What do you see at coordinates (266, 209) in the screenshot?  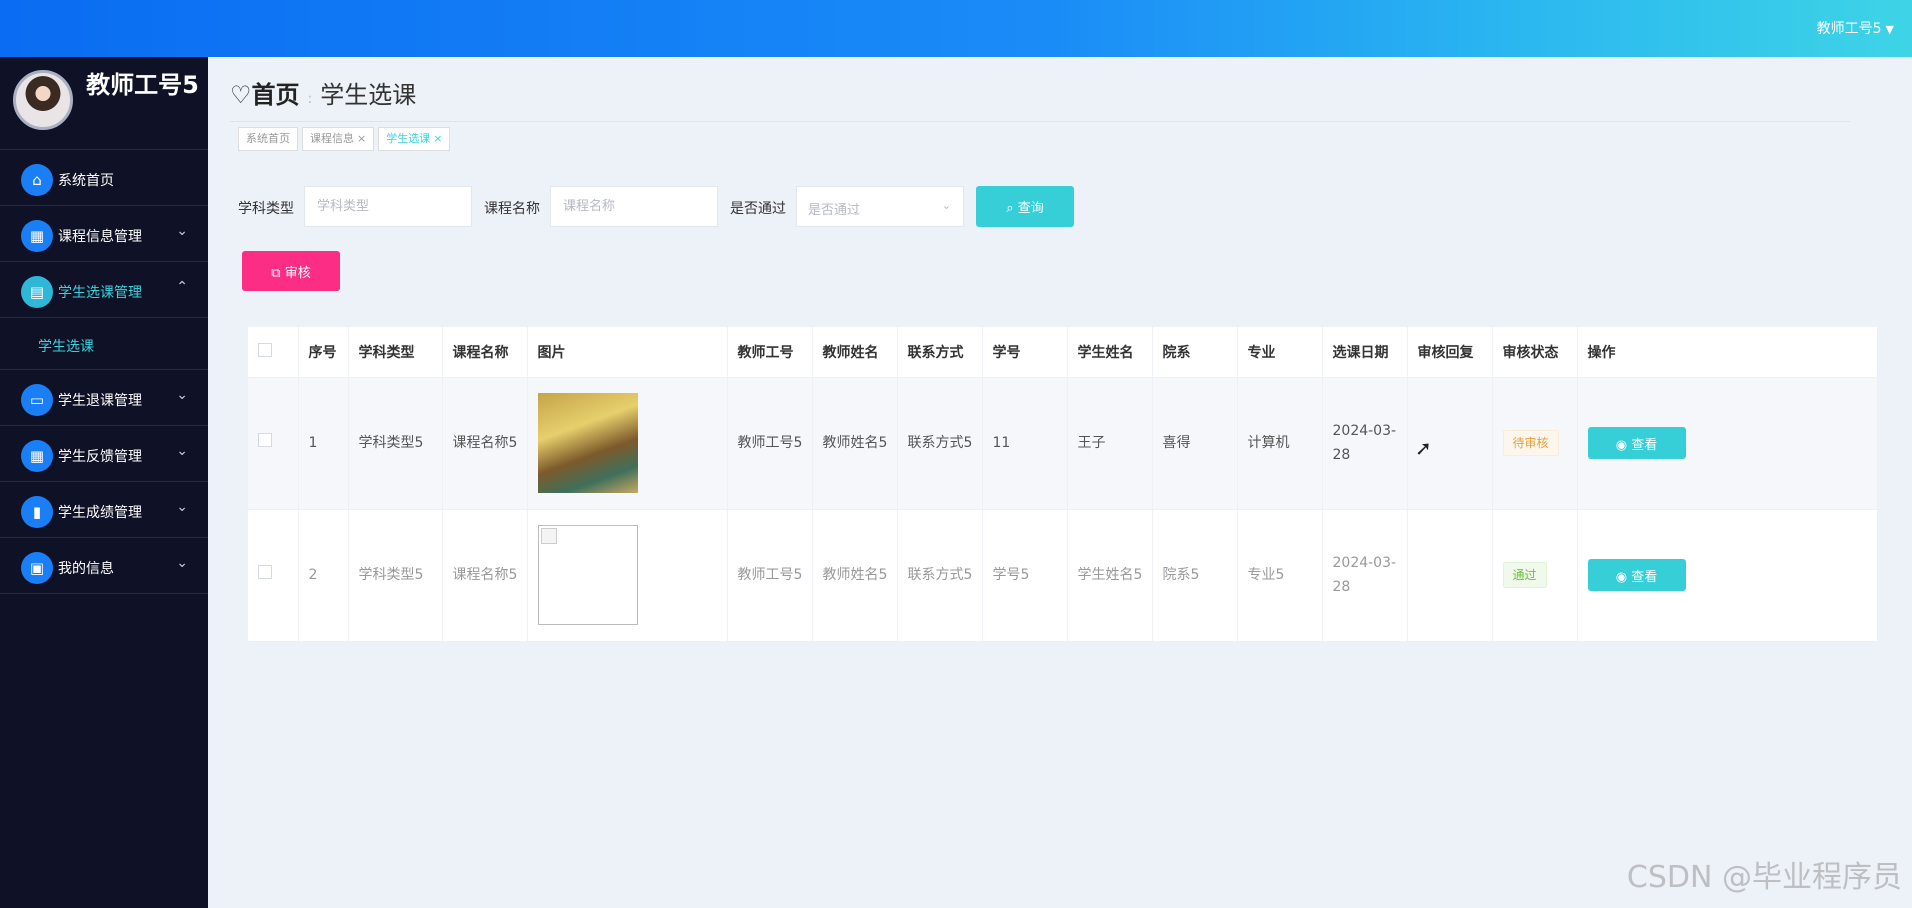 I see `subject-label: 学科类型` at bounding box center [266, 209].